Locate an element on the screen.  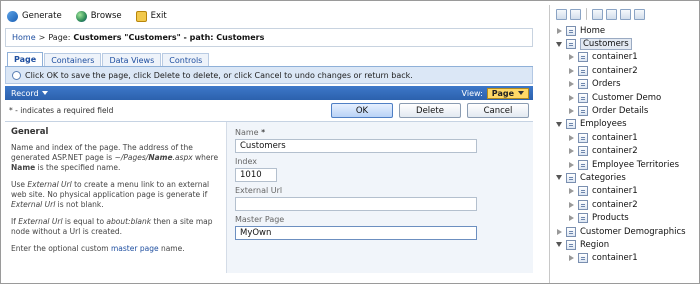
master-page-input: MyOwn is located at coordinates (356, 233).